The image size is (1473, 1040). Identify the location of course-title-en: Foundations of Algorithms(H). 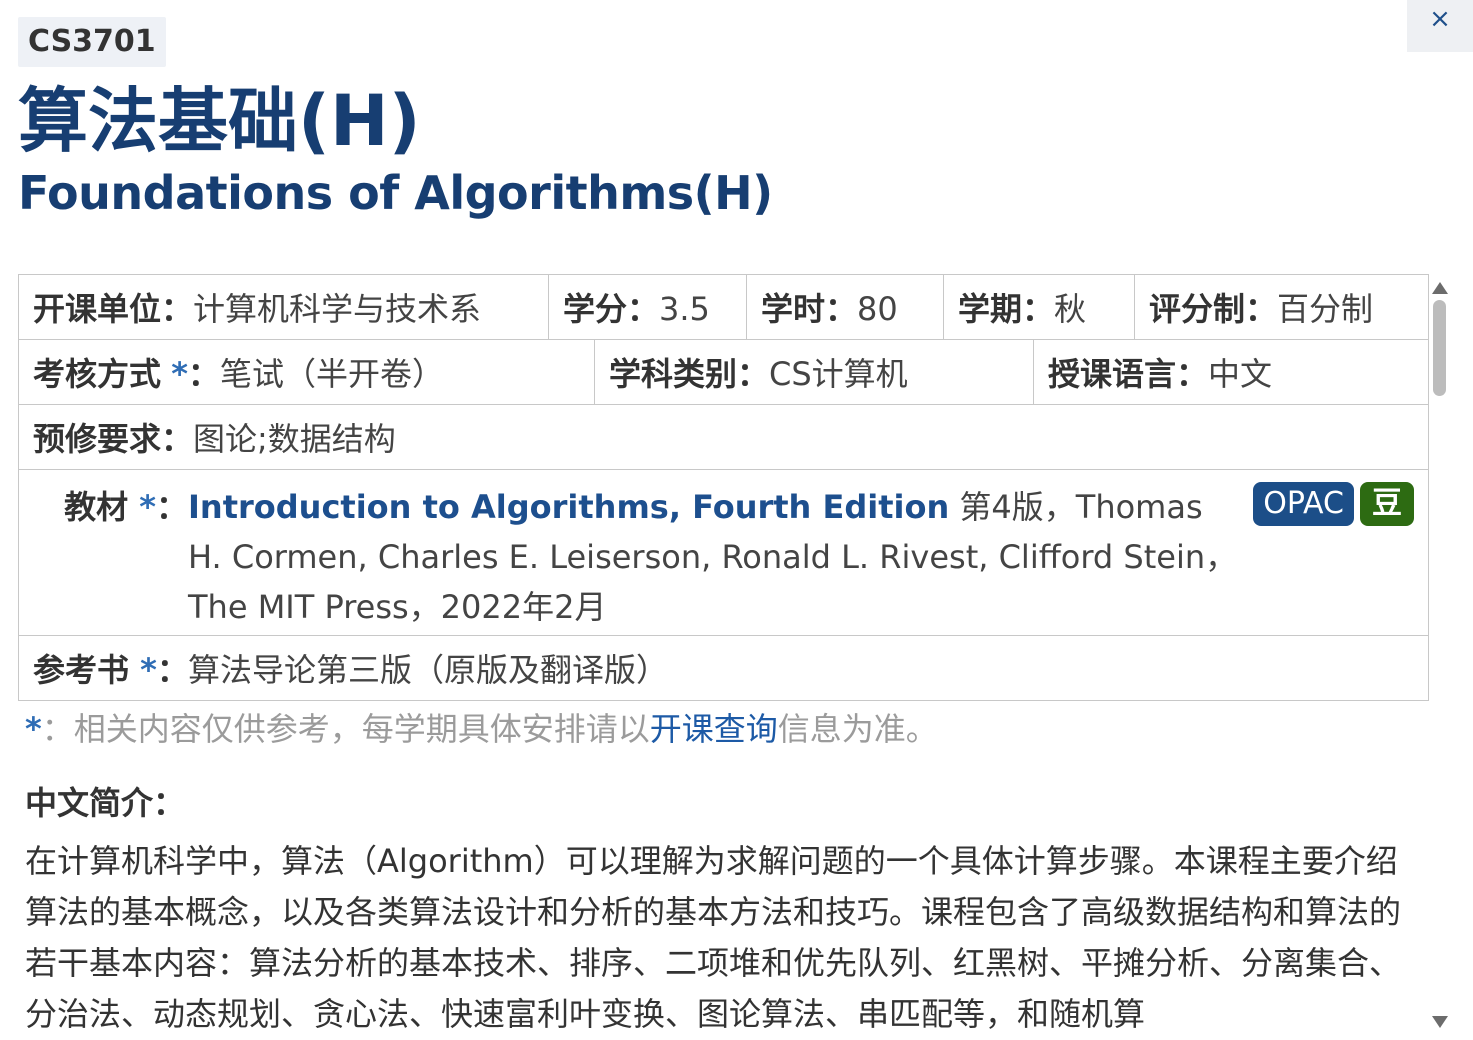
(395, 193).